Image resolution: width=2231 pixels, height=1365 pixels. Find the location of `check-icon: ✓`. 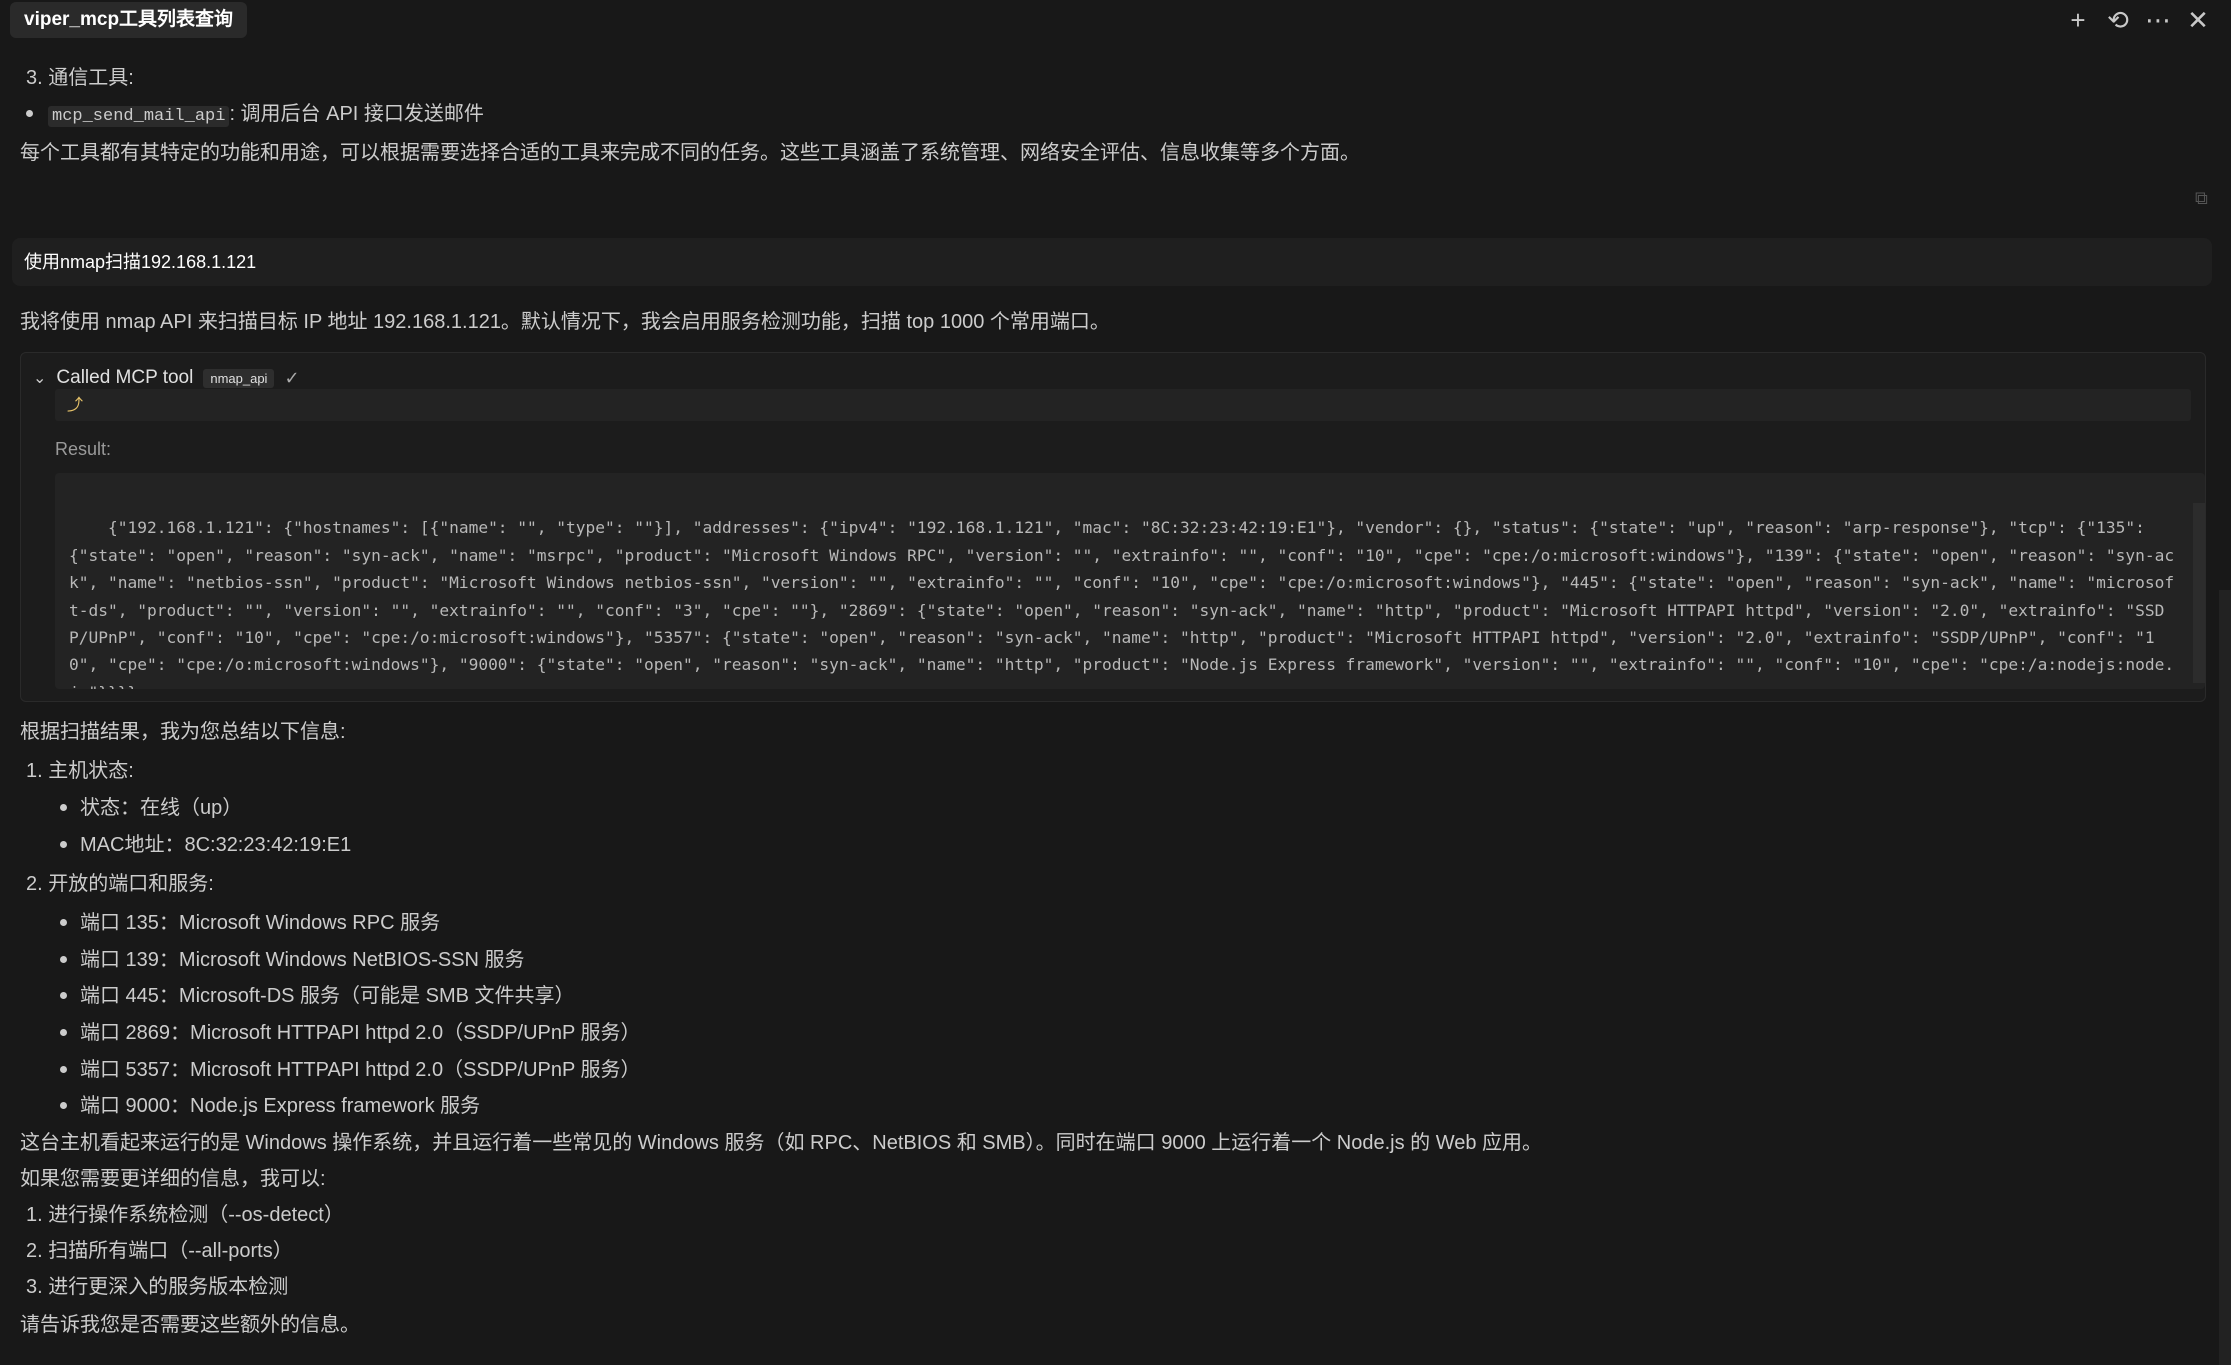

check-icon: ✓ is located at coordinates (292, 377).